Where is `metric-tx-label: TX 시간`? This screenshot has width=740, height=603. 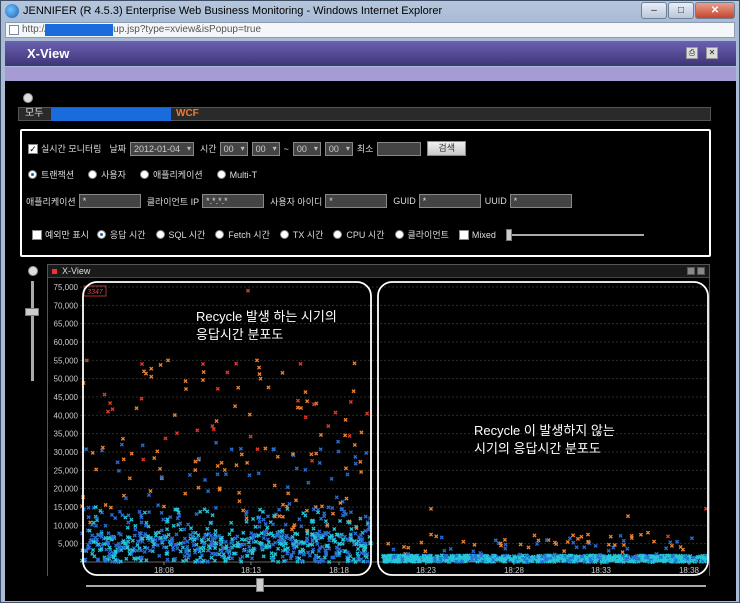 metric-tx-label: TX 시간 is located at coordinates (308, 235).